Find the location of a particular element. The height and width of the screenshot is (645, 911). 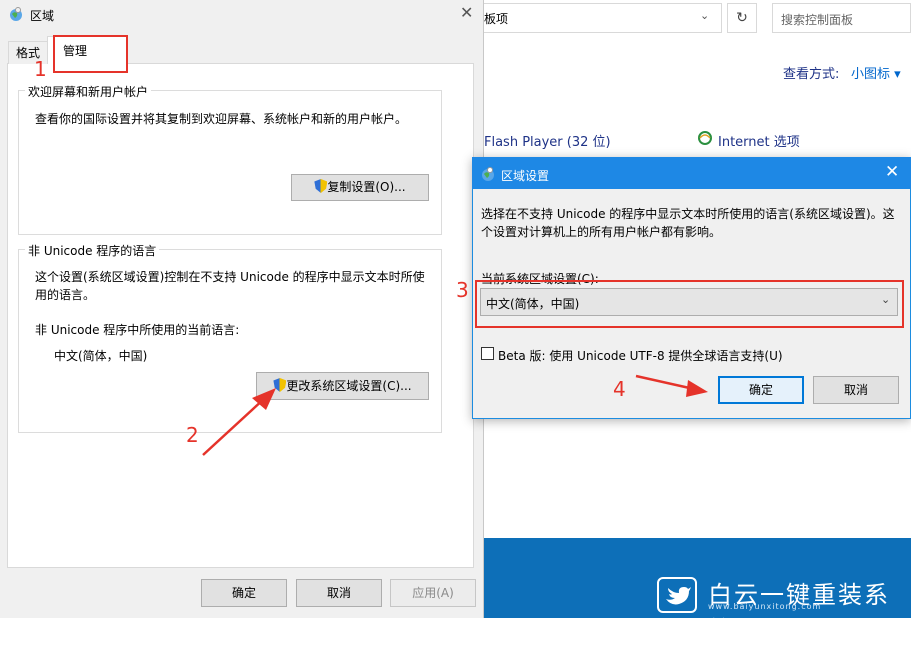

cp-item-internet-options: Internet 选项 is located at coordinates (759, 140).